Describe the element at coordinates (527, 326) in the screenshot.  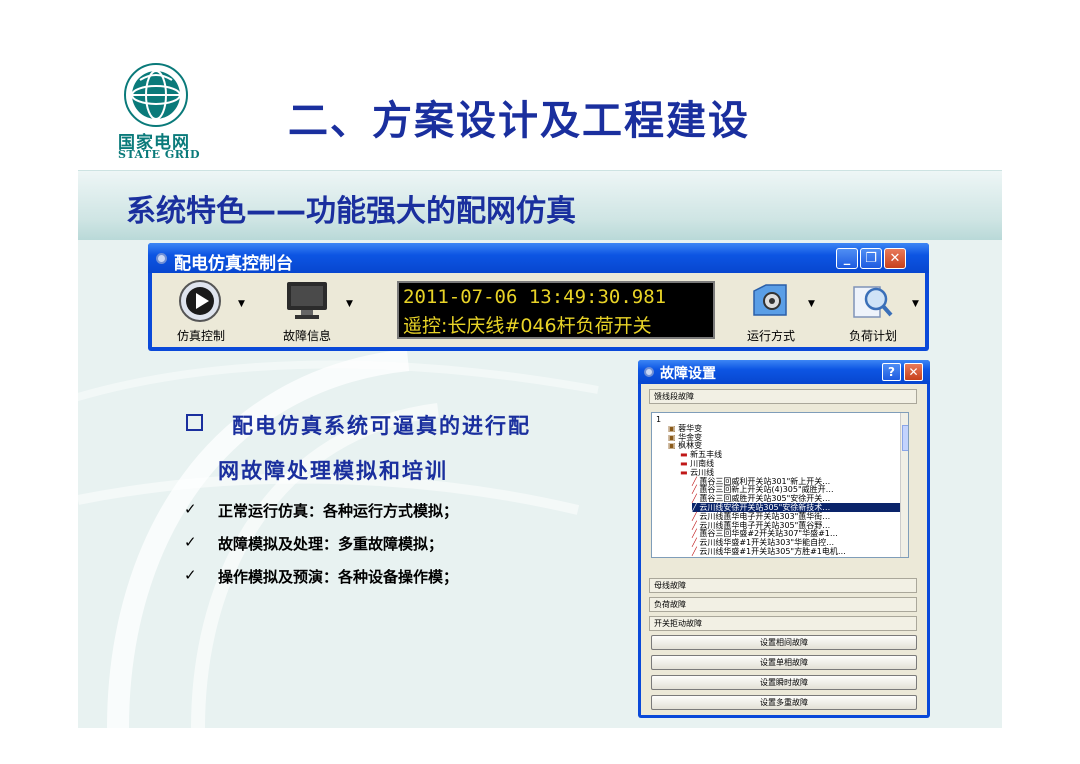
I see `status-message: 遥控:长庆线#046杆负荷开关` at that location.